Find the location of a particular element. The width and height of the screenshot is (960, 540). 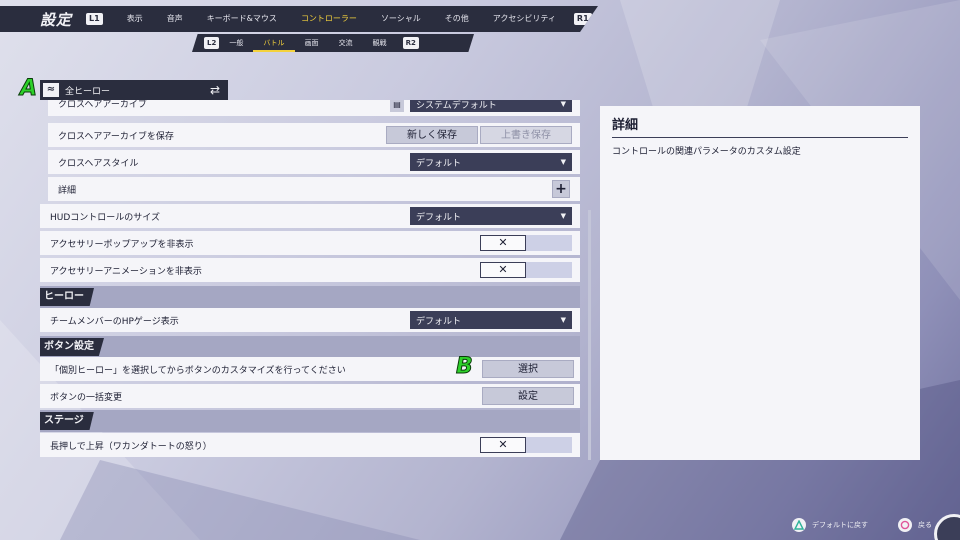

overwrite-save-button: 上書き保存 is located at coordinates (526, 135).